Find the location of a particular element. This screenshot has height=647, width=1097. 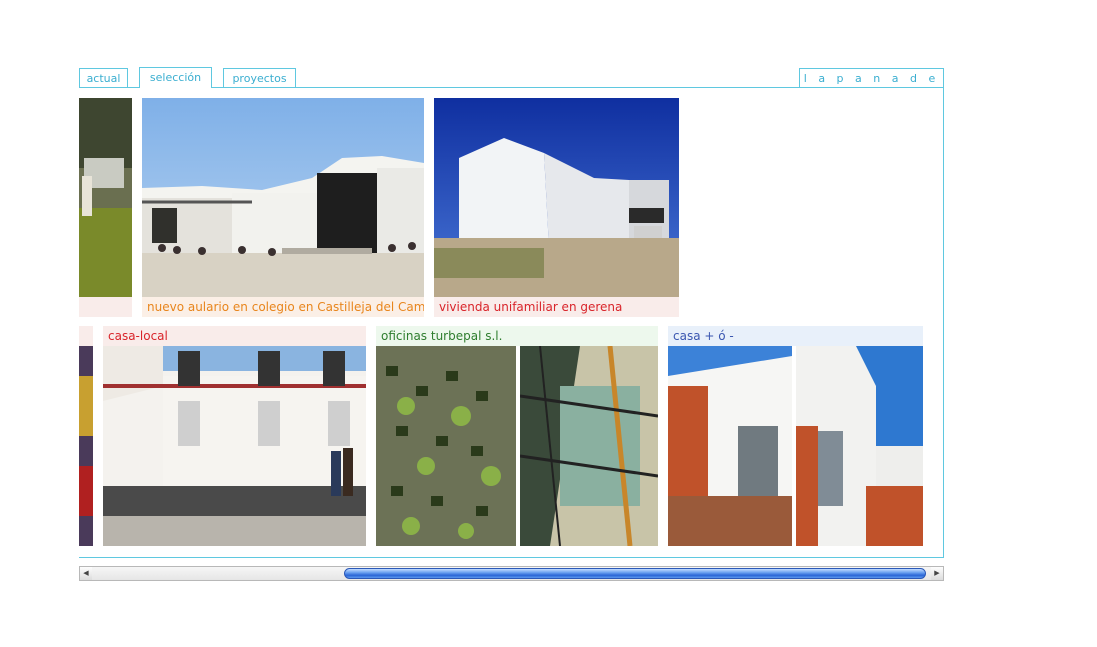

photo-aulario-castilleja is located at coordinates (283, 197).